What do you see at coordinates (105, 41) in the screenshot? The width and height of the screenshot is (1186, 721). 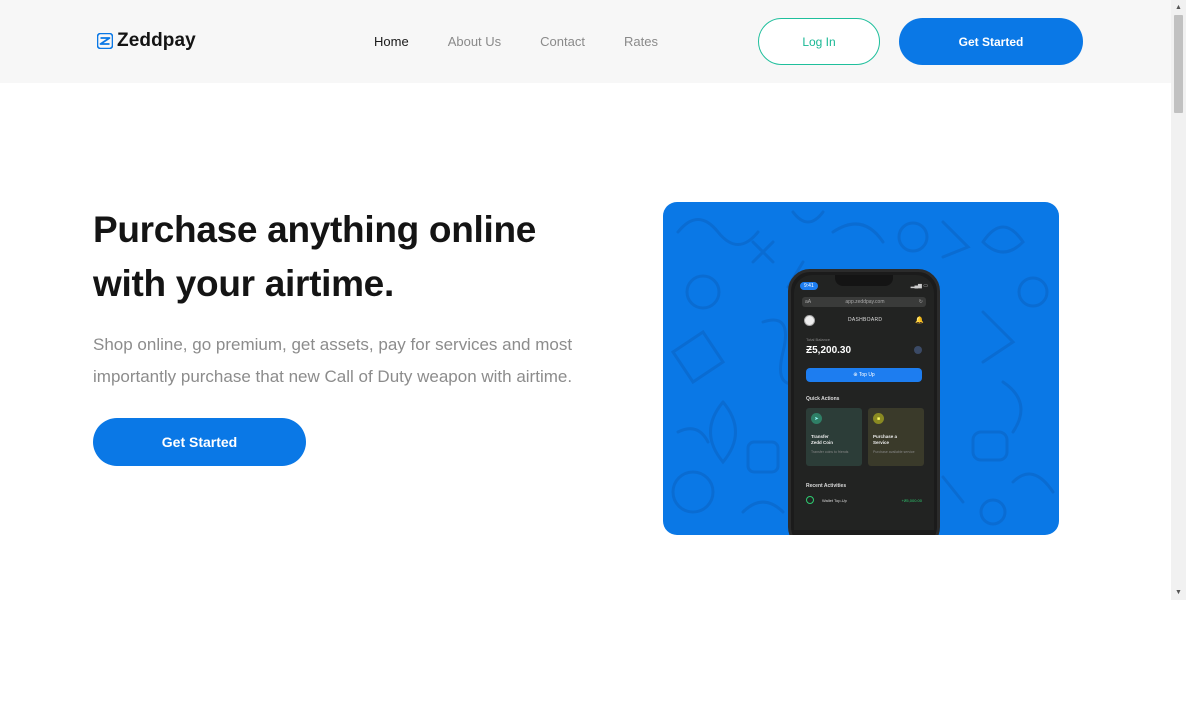 I see `zeddpay-logo-icon` at bounding box center [105, 41].